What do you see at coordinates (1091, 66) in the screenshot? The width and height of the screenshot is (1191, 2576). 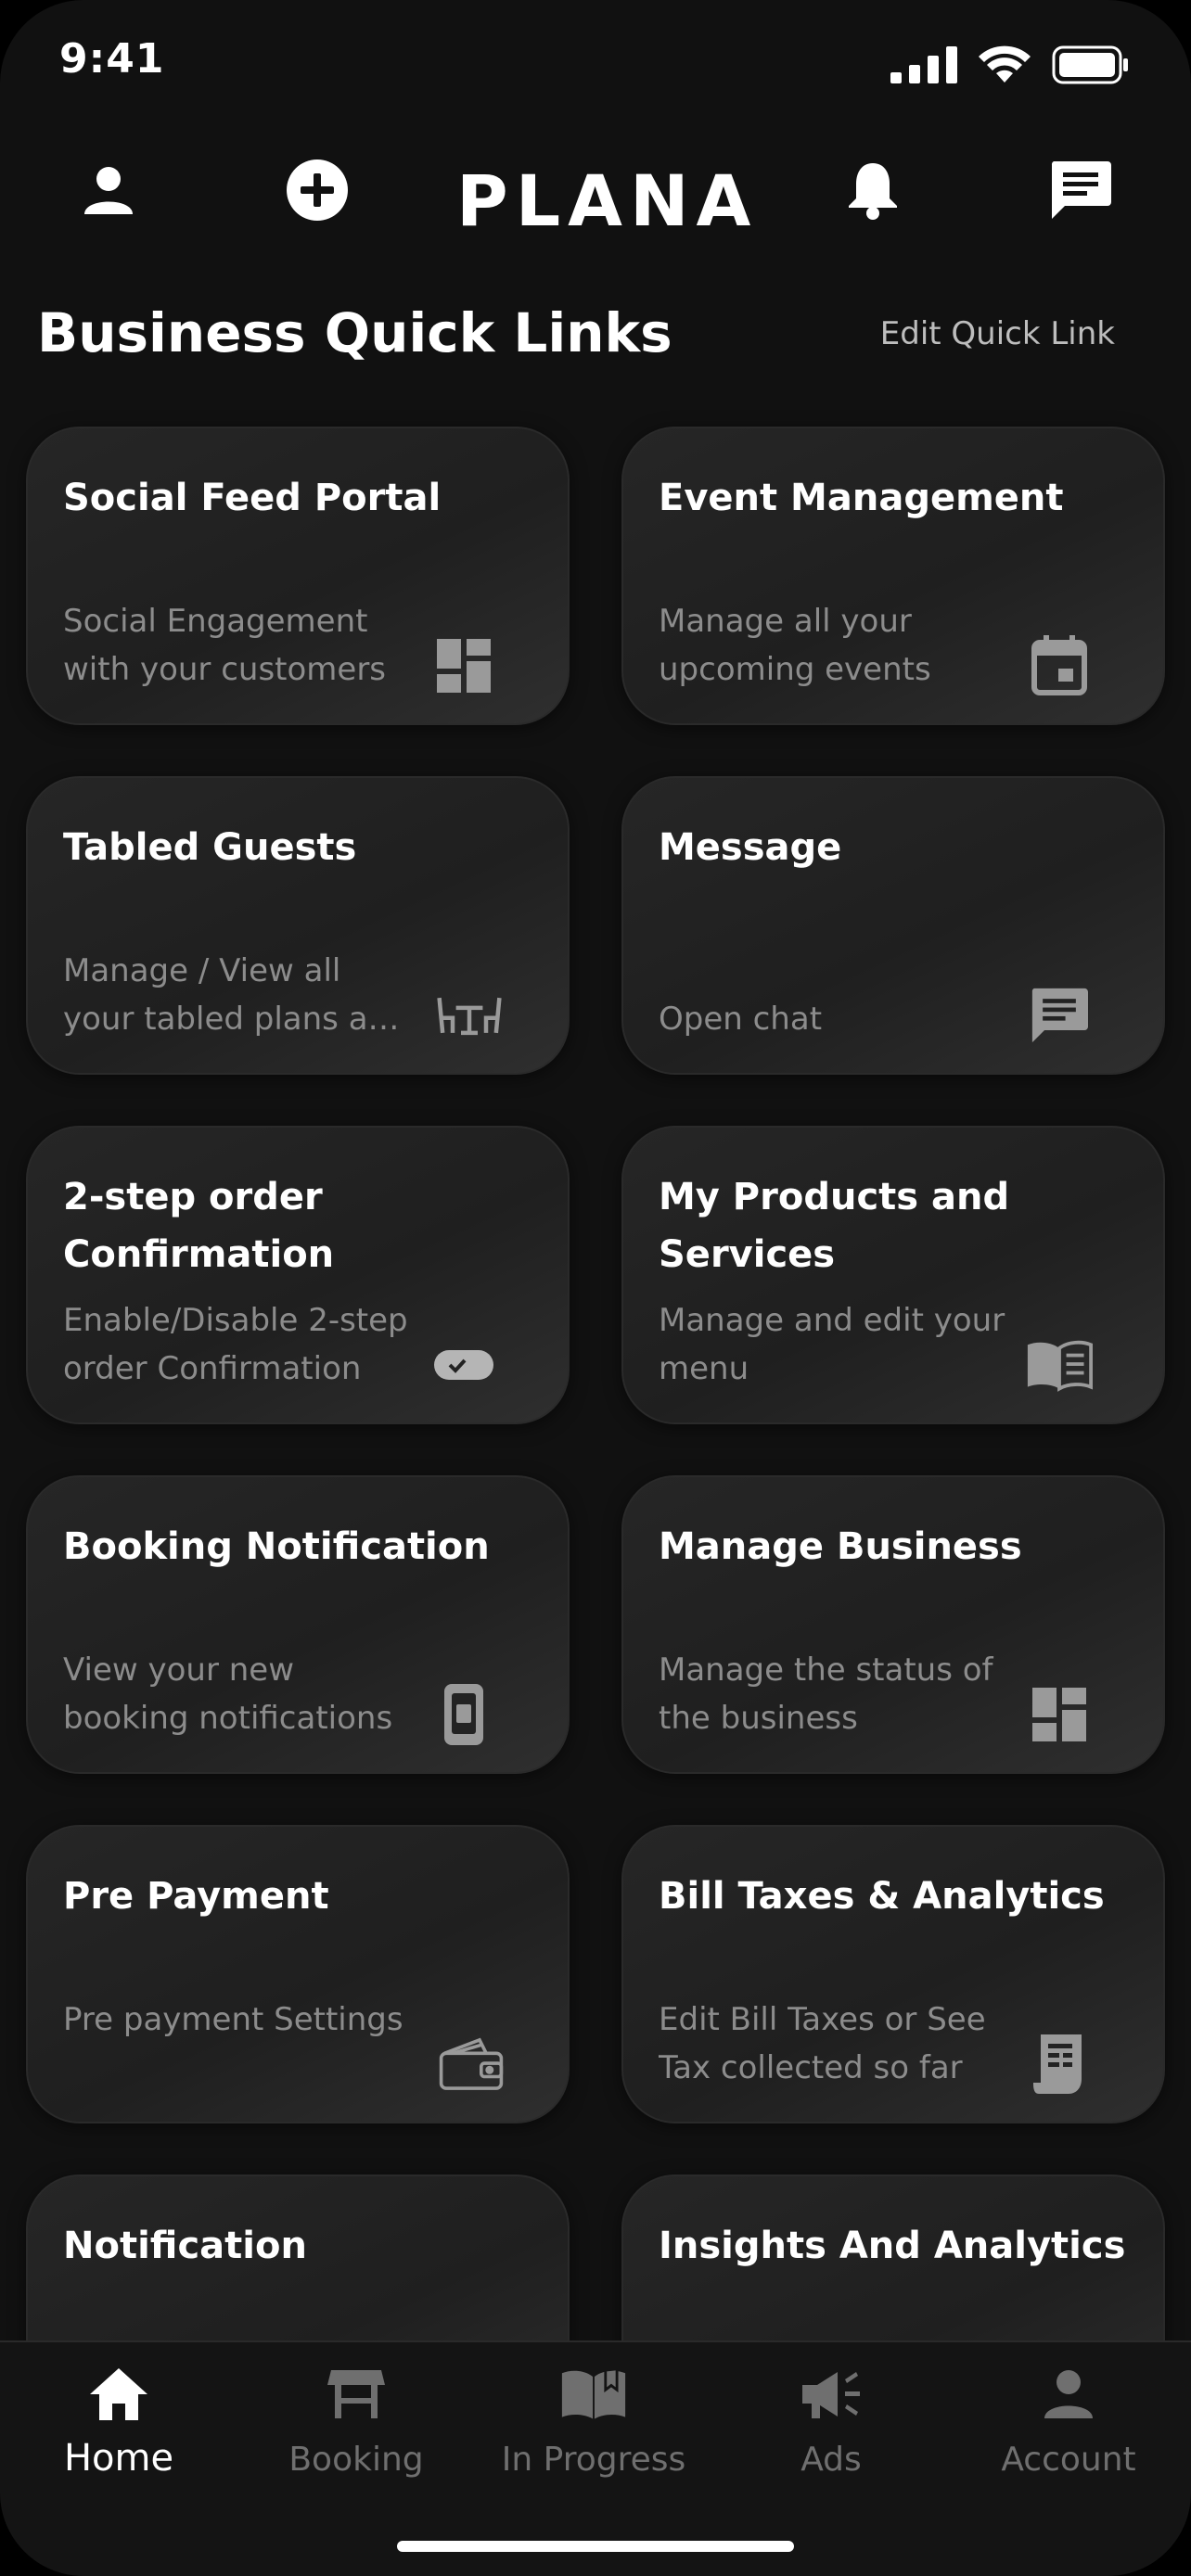 I see `battery-icon` at bounding box center [1091, 66].